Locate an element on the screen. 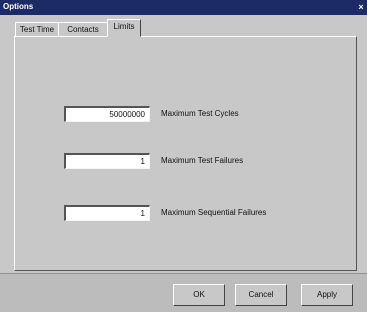 Image resolution: width=367 pixels, height=312 pixels. max-test-cycles-field is located at coordinates (107, 114).